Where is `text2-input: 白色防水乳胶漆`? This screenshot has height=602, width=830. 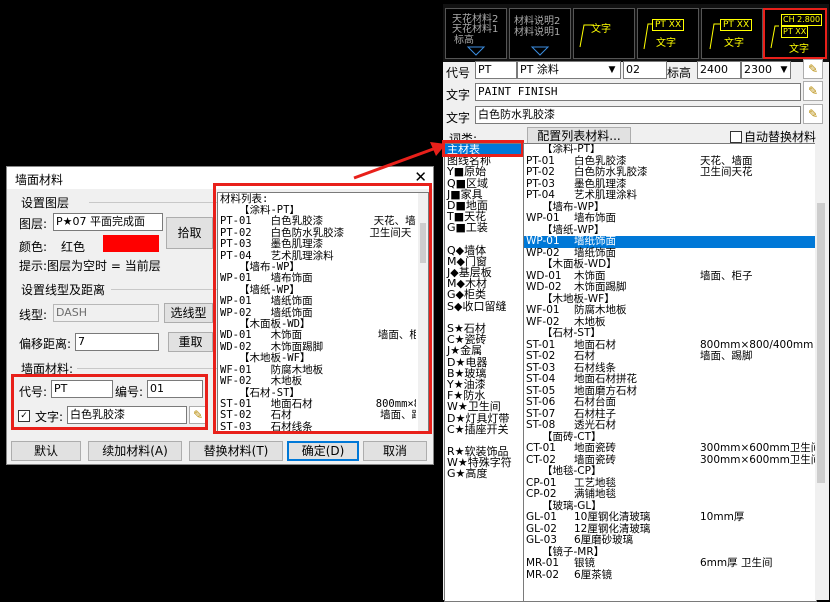
text2-input: 白色防水乳胶漆 is located at coordinates (638, 115).